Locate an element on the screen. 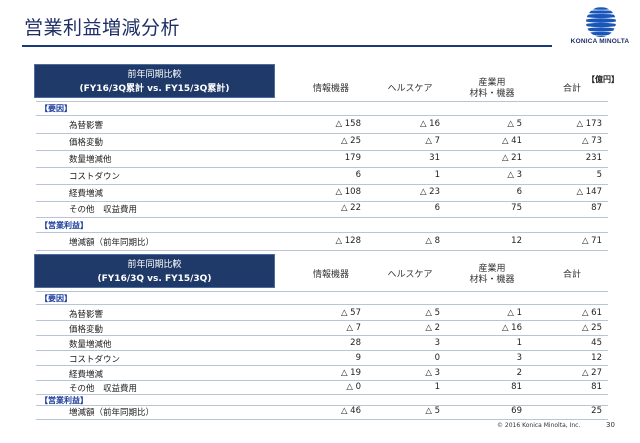 Image resolution: width=640 pixels, height=443 pixels. cell-health: △ 3 is located at coordinates (432, 373).